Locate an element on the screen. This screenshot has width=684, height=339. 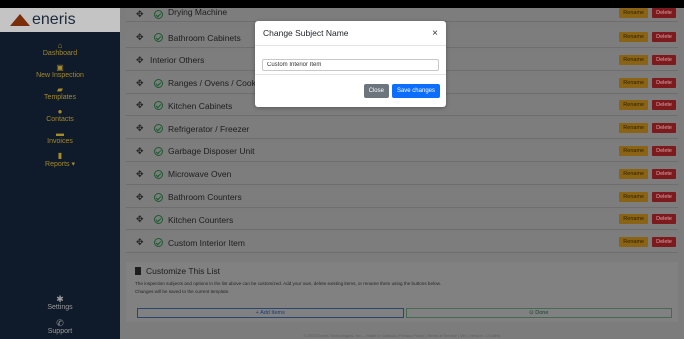
item-label: Bathroom Counters is located at coordinates (205, 197).